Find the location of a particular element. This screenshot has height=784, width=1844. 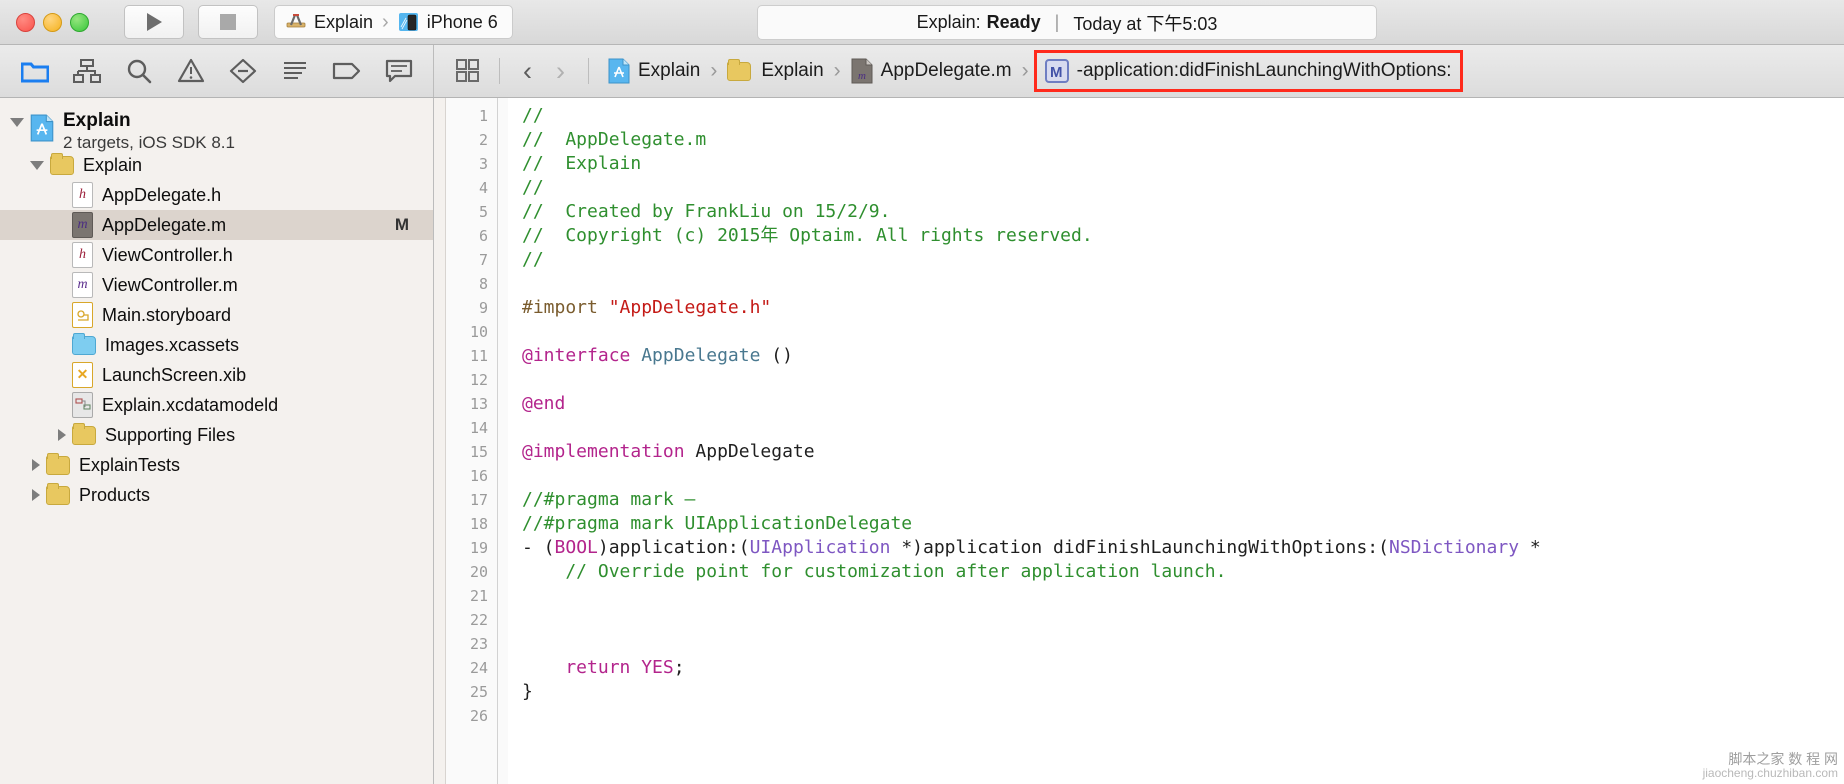

navigator-row-viewcontroller-m: m ViewController.m is located at coordinates (216, 285).